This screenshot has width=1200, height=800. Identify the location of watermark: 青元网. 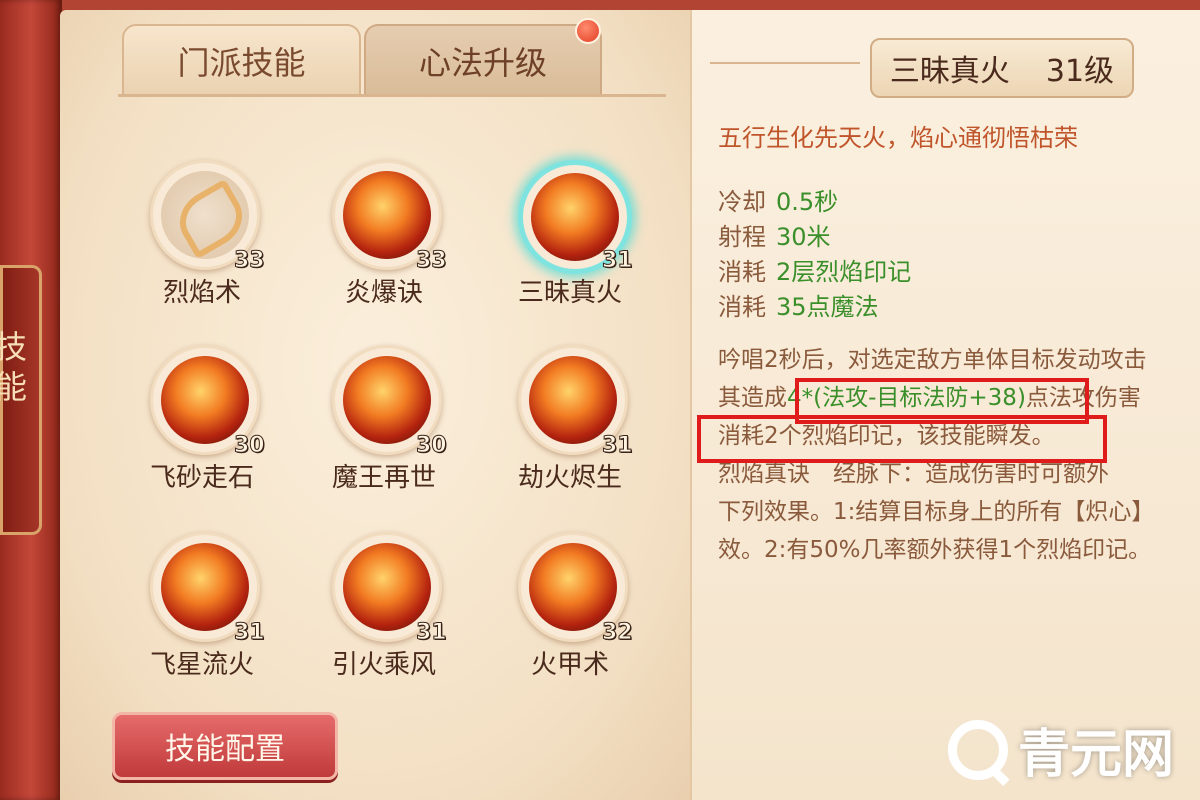
(1061, 749).